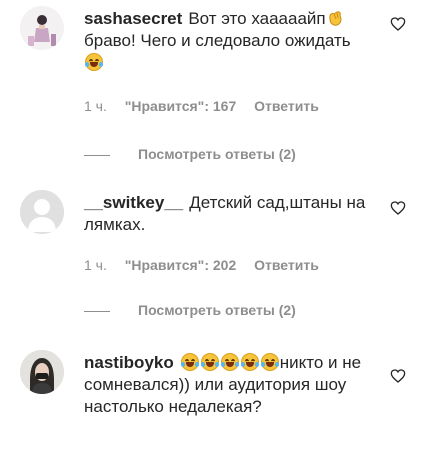 The width and height of the screenshot is (428, 461). Describe the element at coordinates (180, 106) in the screenshot. I see `comment-likes: "Нравится": 167` at that location.